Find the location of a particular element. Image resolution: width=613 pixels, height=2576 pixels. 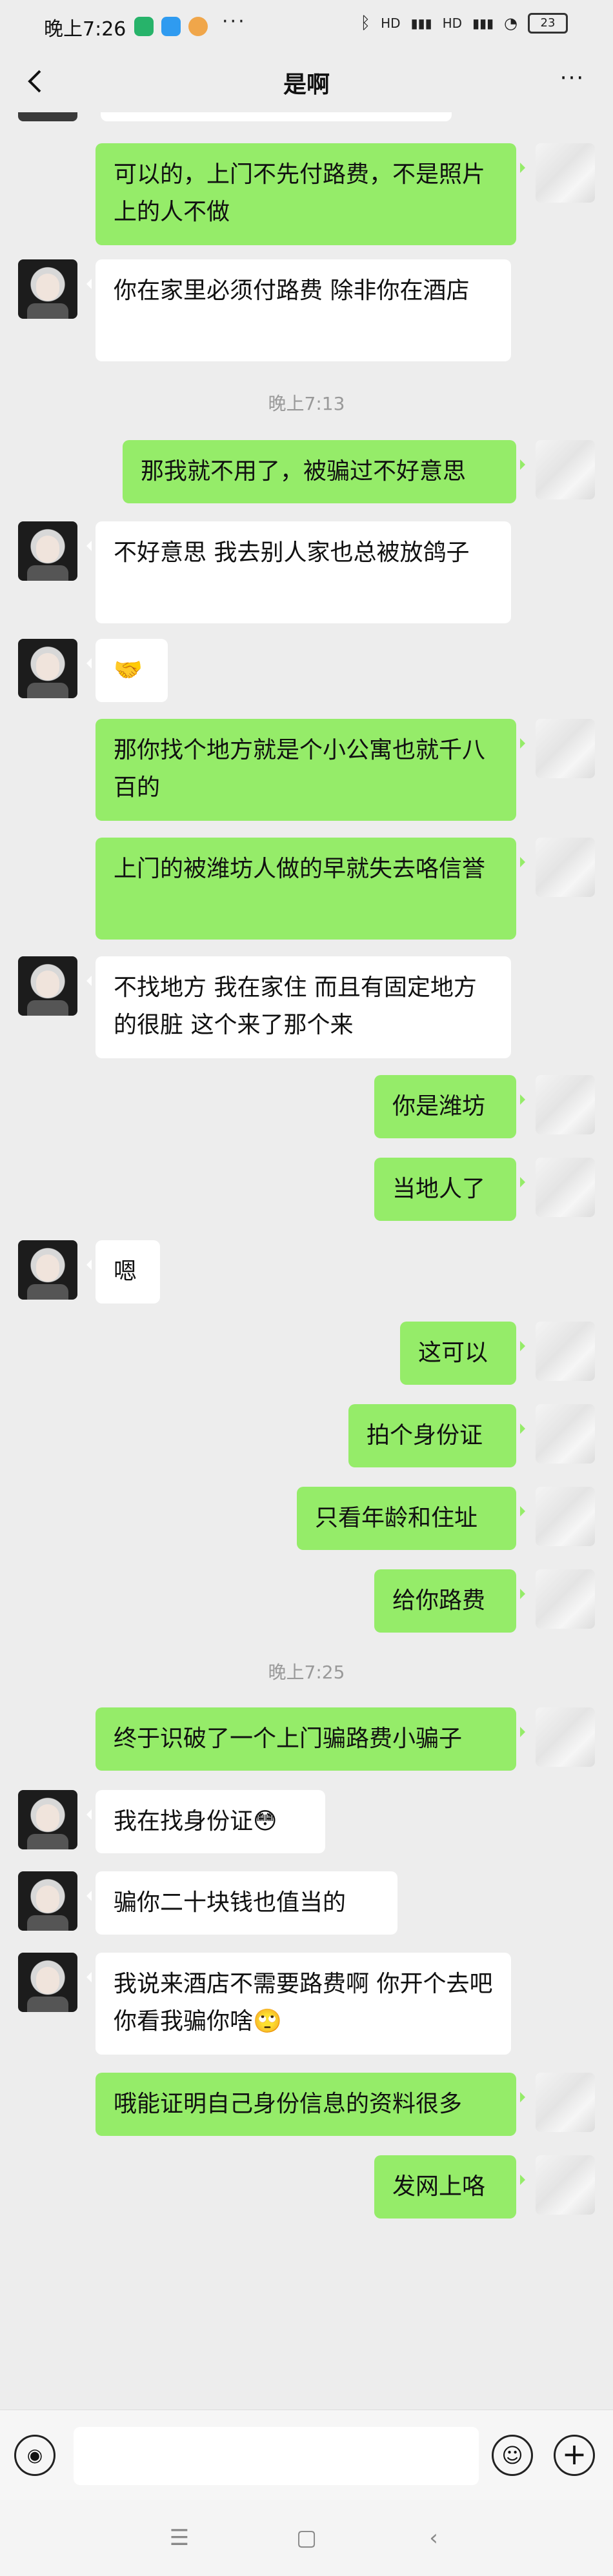

wifi-icon: ◔ is located at coordinates (511, 23).